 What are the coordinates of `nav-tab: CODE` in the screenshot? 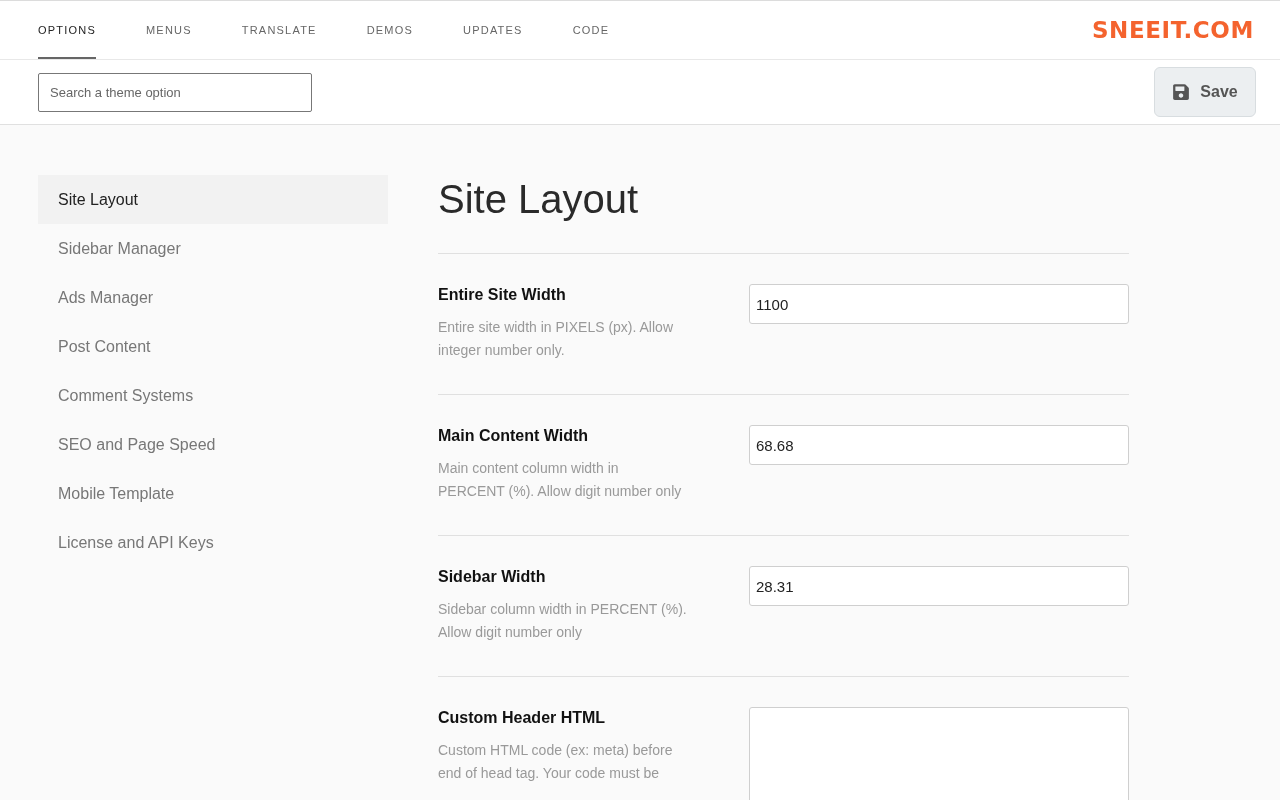 It's located at (591, 30).